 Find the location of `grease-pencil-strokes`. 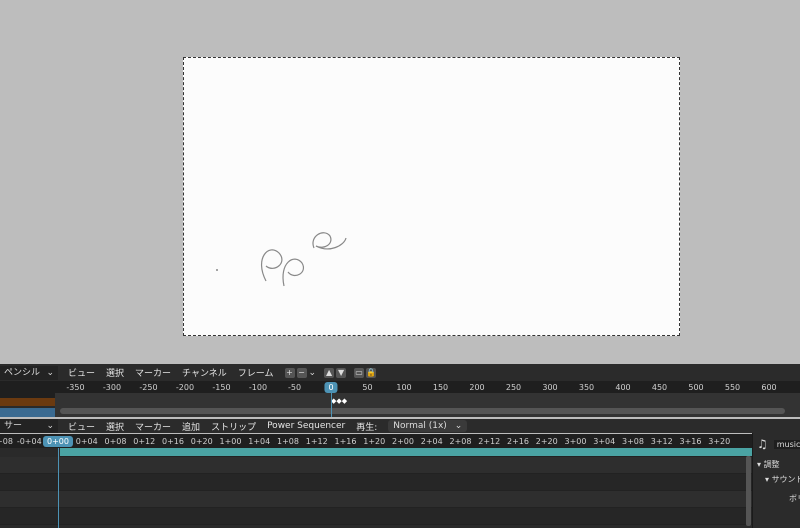

grease-pencil-strokes is located at coordinates (281, 259).